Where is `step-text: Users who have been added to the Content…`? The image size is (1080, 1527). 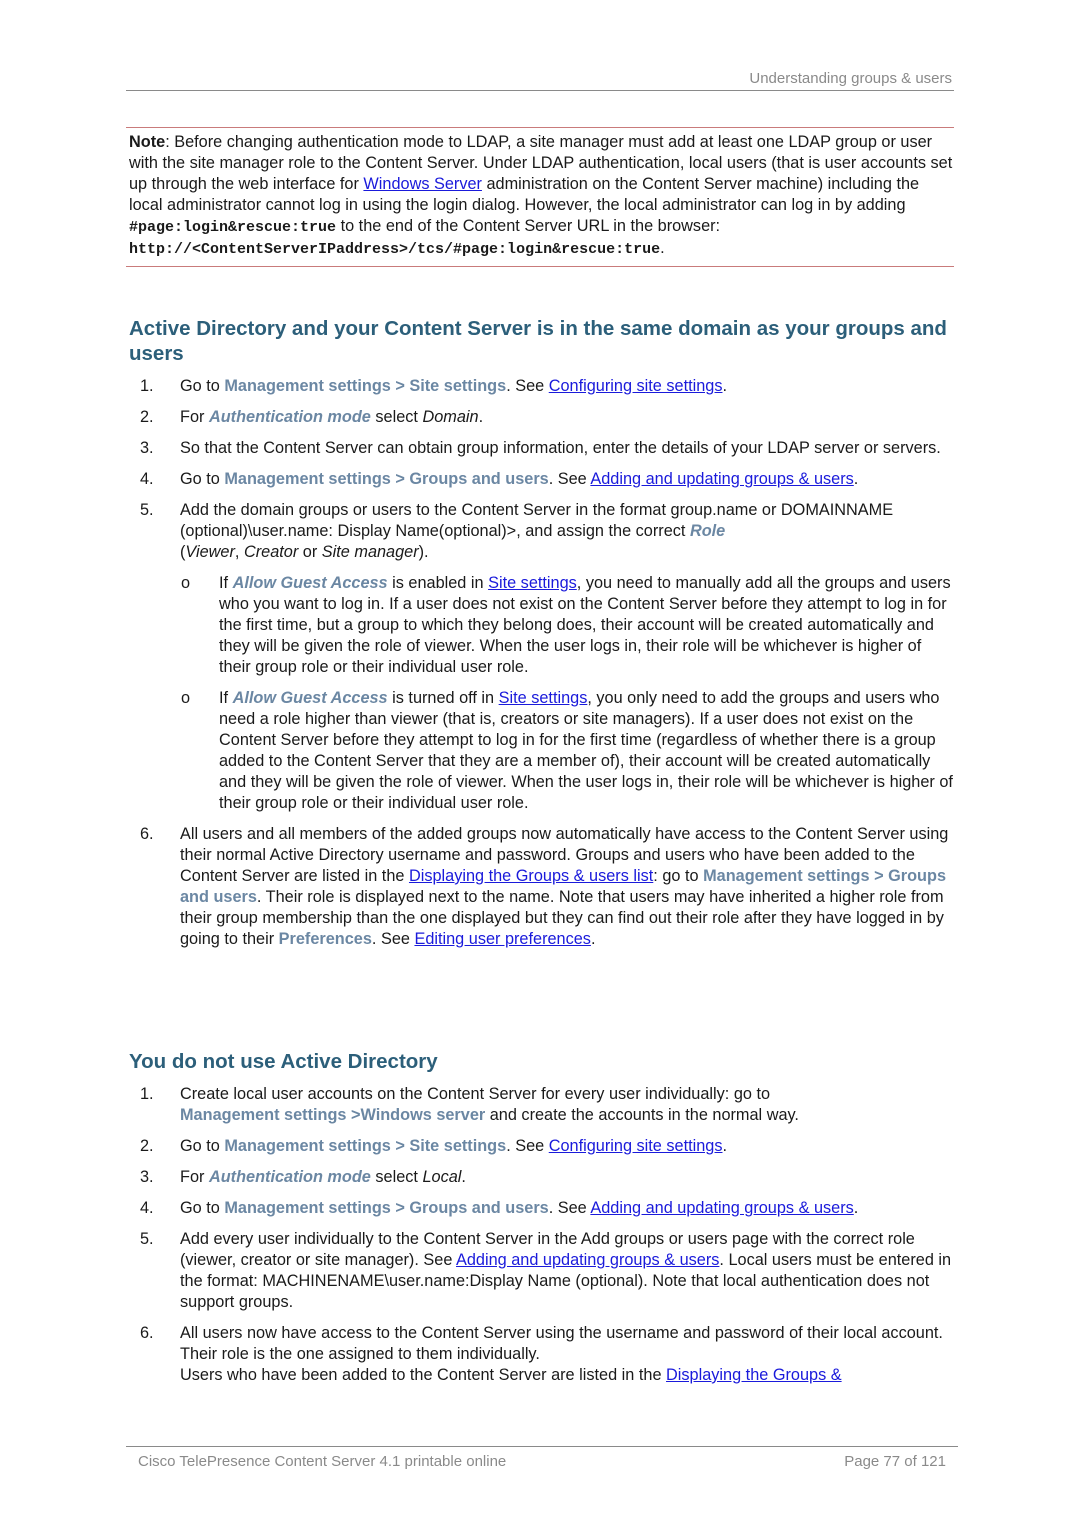 step-text: Users who have been added to the Content… is located at coordinates (423, 1375).